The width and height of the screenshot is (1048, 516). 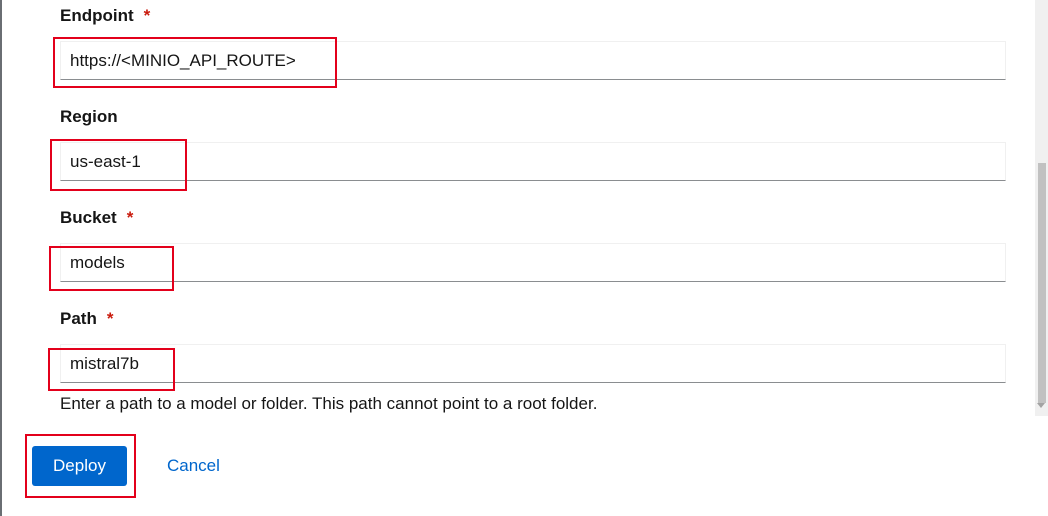 I want to click on path-label: Path *, so click(x=86, y=319).